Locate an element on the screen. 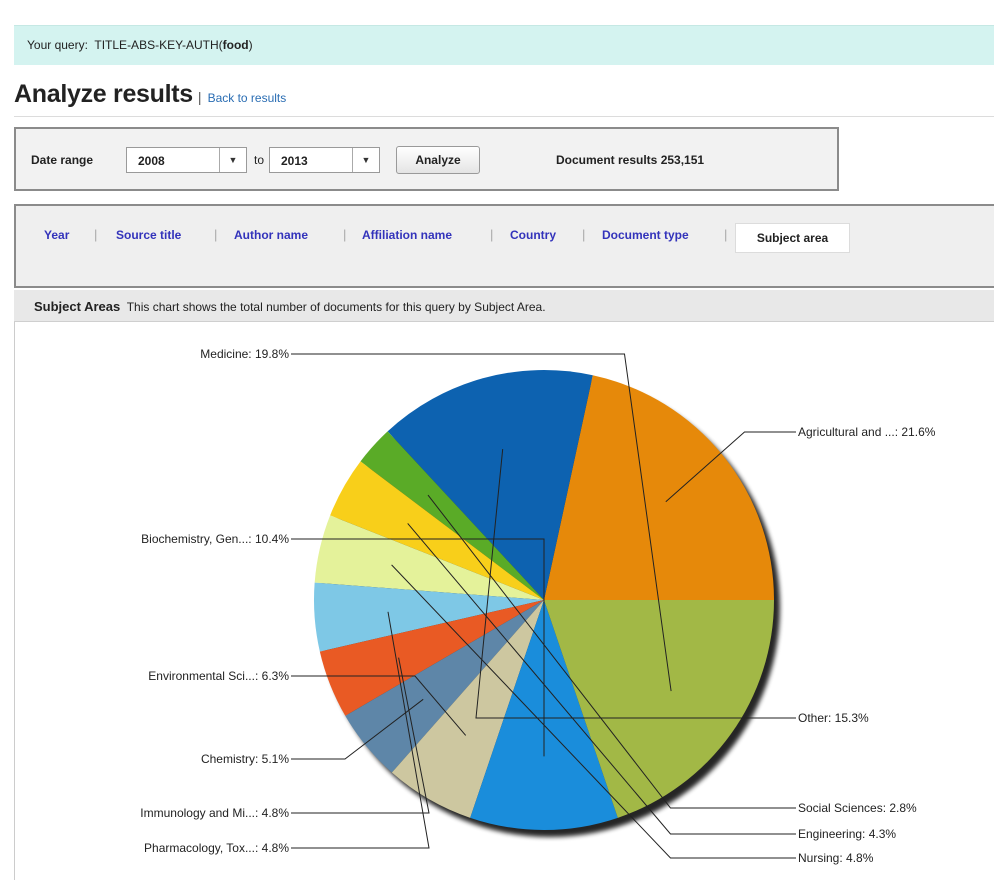  query-bar: Your query: TITLE-ABS-KEY-AUTH(food) is located at coordinates (504, 45).